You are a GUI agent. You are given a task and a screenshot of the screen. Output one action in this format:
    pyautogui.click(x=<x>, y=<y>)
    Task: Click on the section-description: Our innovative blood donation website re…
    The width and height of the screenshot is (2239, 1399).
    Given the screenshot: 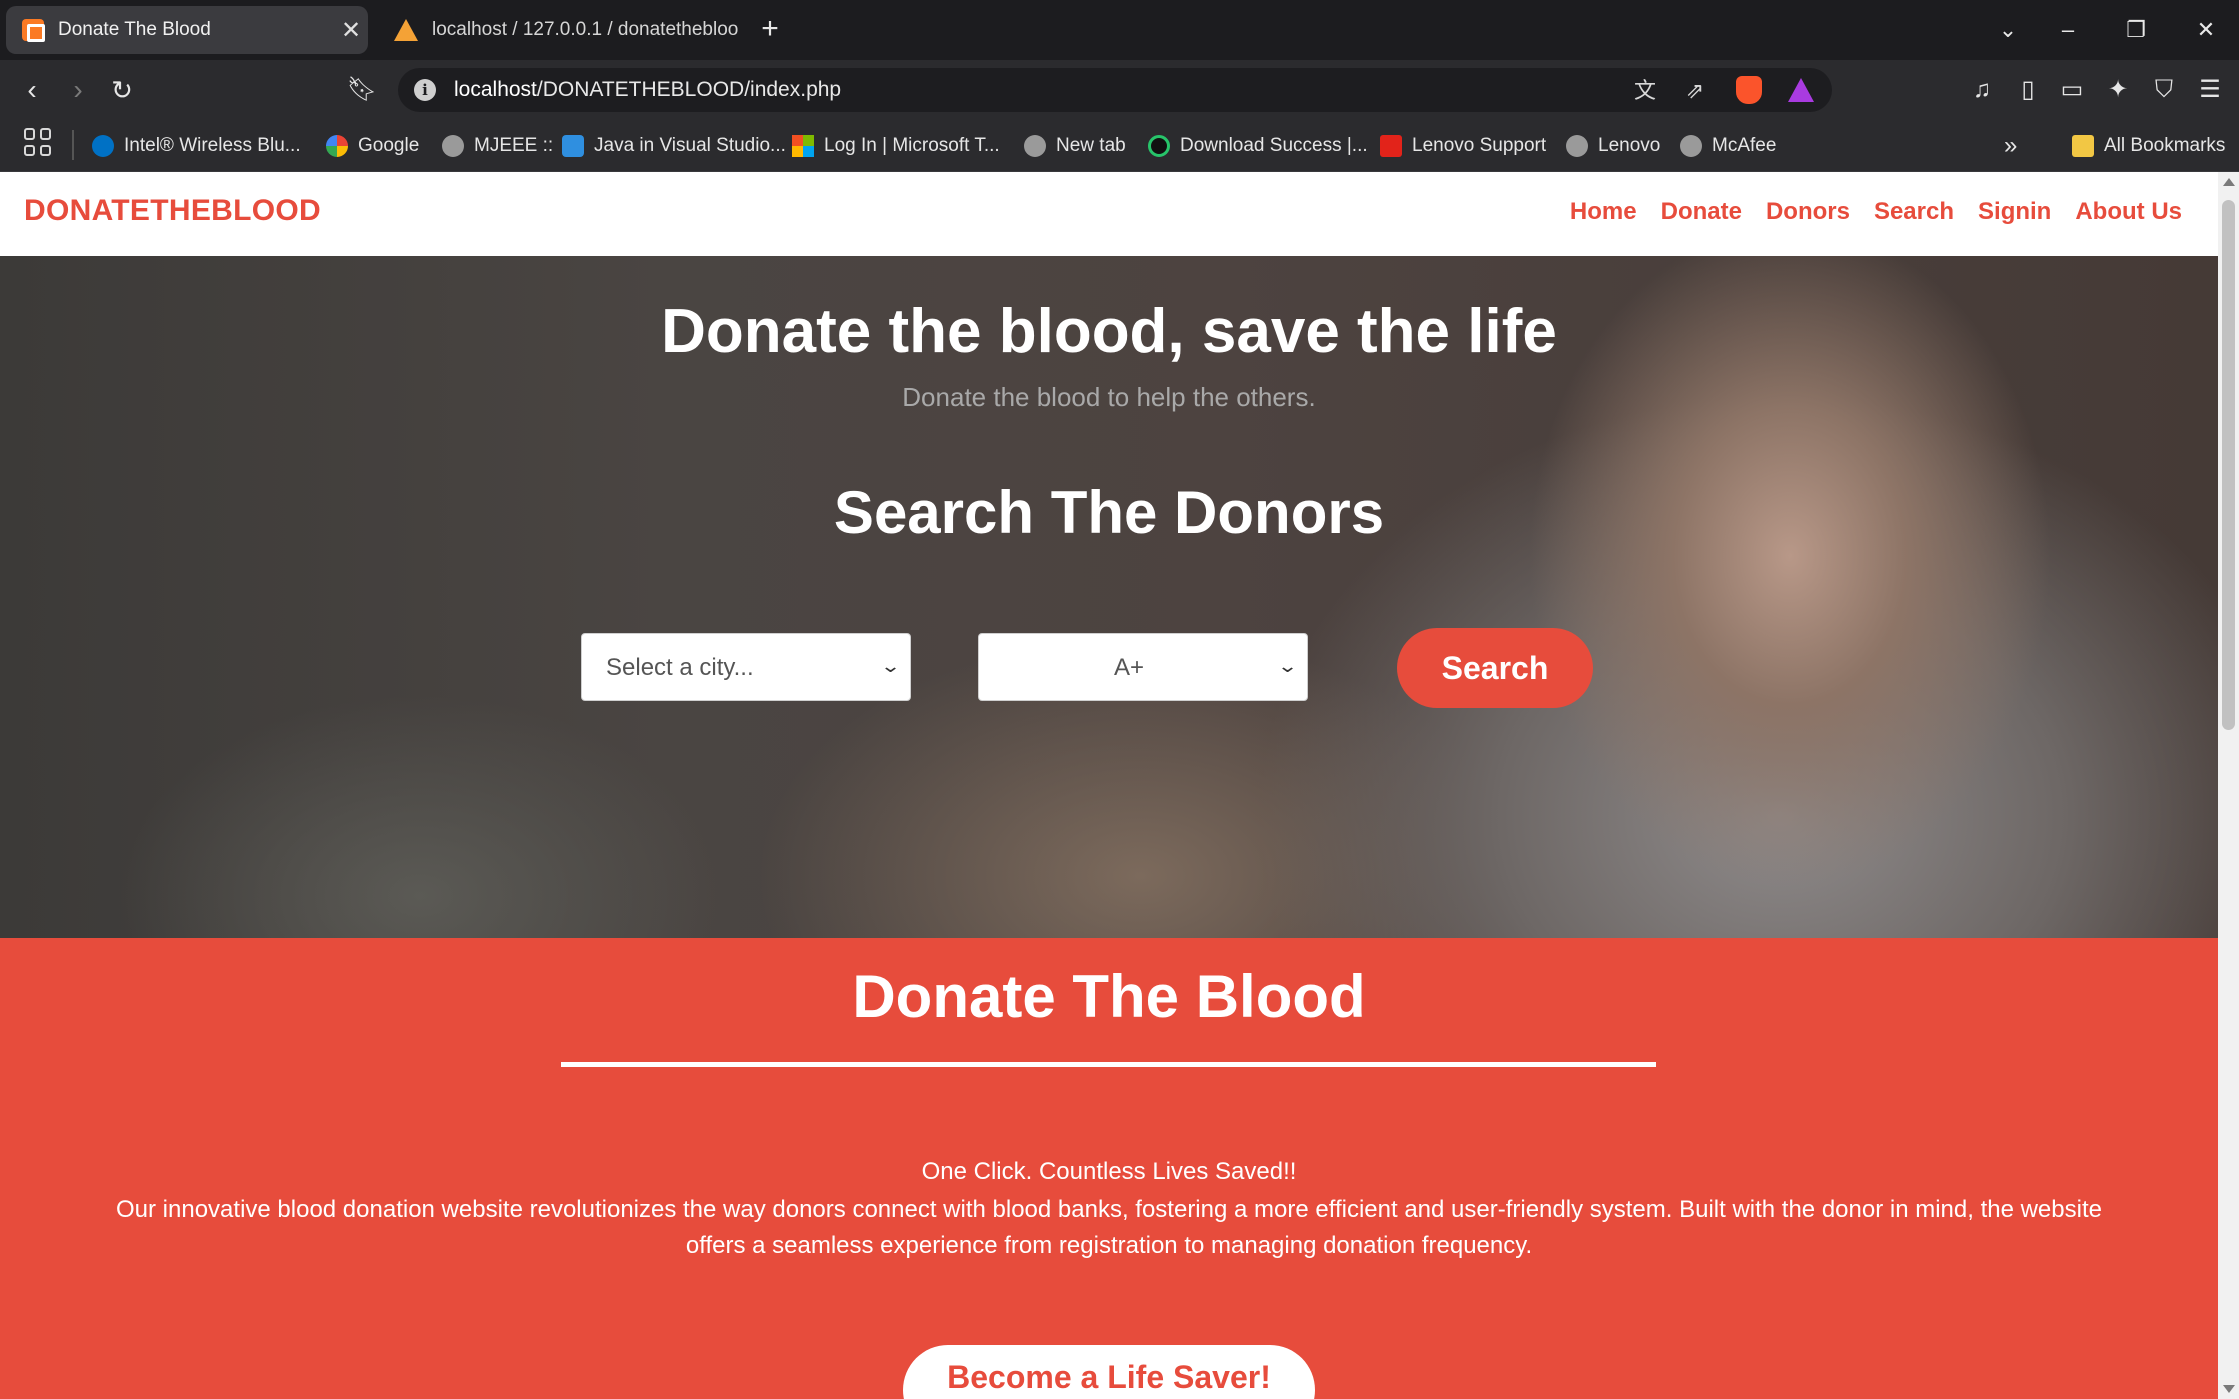 What is the action you would take?
    pyautogui.click(x=1109, y=1227)
    